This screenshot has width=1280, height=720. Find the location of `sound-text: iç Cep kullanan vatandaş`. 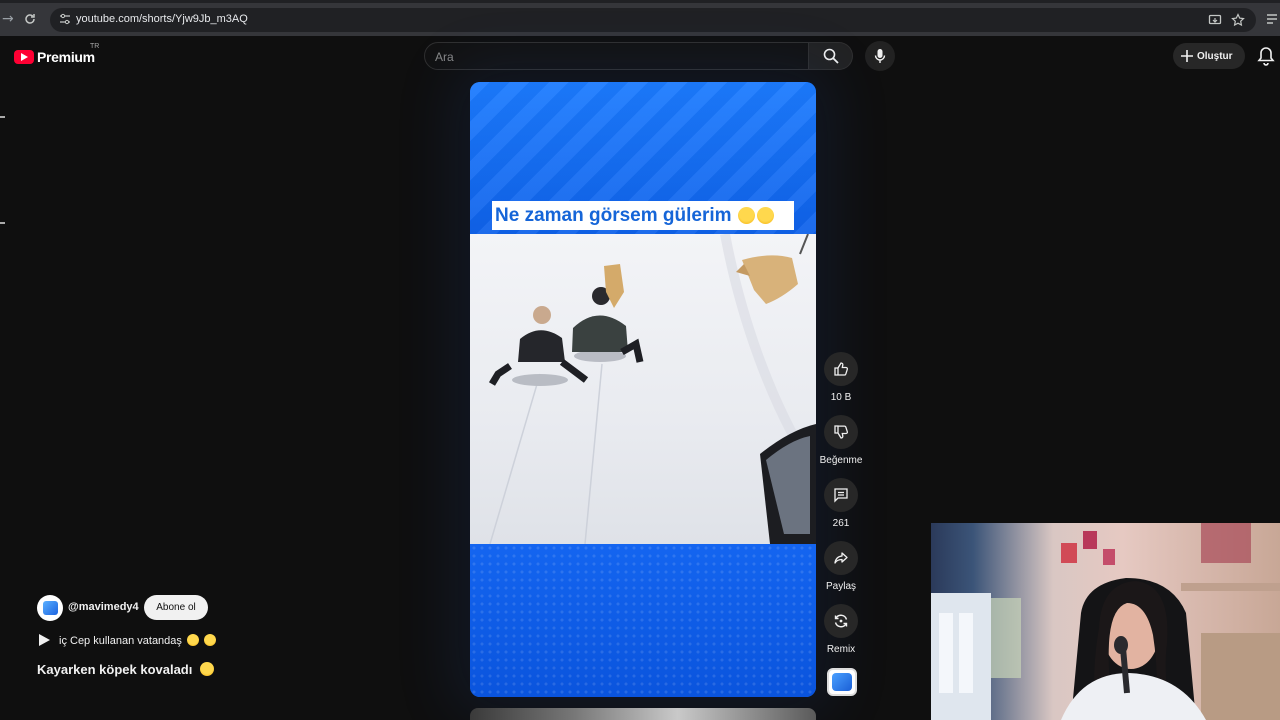

sound-text: iç Cep kullanan vatandaş is located at coordinates (120, 641).